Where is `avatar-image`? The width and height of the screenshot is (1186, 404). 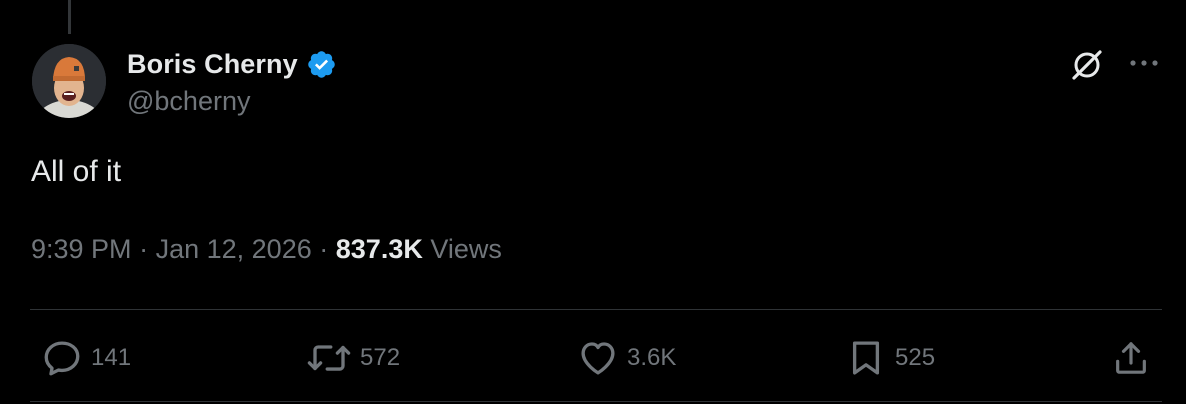 avatar-image is located at coordinates (69, 81).